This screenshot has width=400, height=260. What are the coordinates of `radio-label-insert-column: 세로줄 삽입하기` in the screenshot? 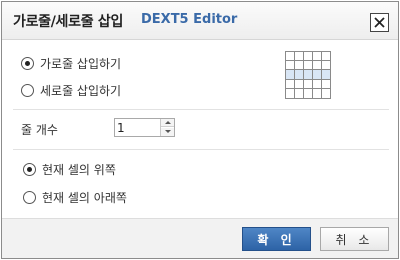 It's located at (81, 90).